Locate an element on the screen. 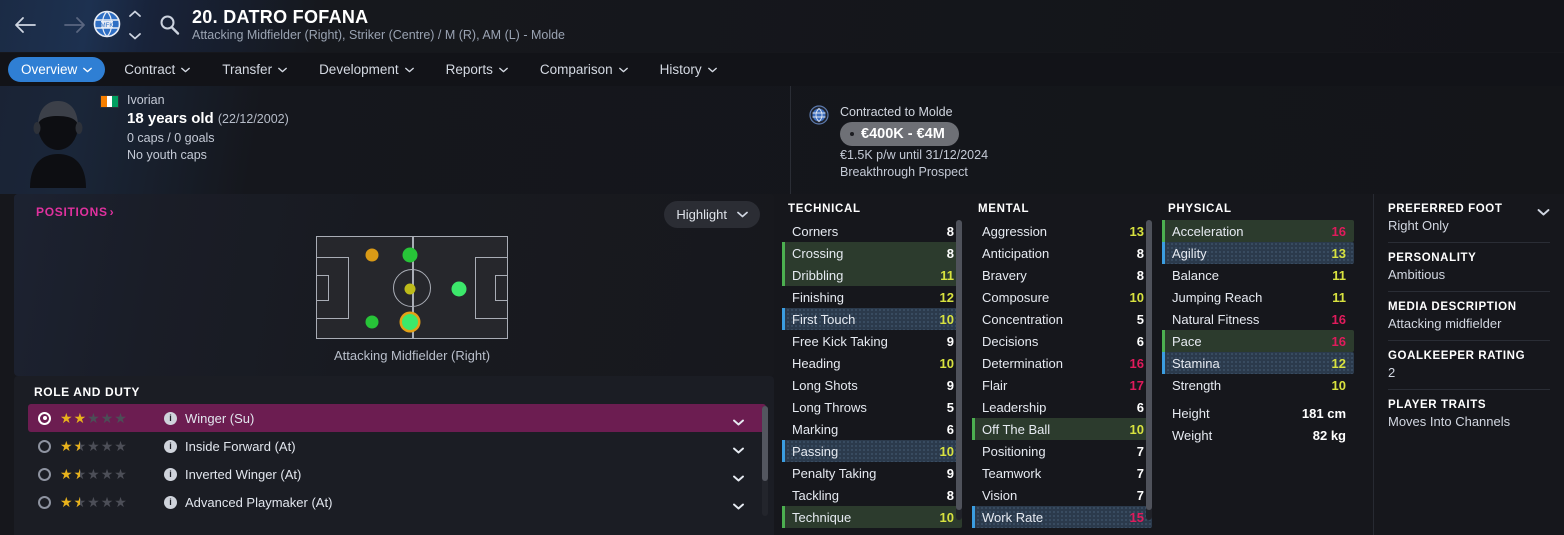 The width and height of the screenshot is (1564, 535). attribute-row: Passing 10 is located at coordinates (872, 451).